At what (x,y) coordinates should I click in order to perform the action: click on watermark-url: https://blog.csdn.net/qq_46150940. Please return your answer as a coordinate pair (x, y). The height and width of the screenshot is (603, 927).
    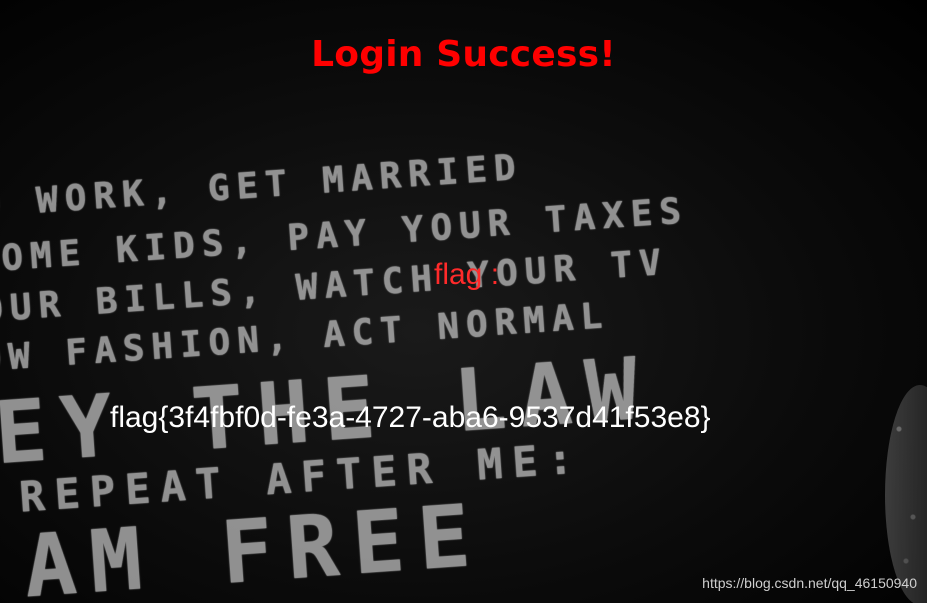
    Looking at the image, I should click on (809, 583).